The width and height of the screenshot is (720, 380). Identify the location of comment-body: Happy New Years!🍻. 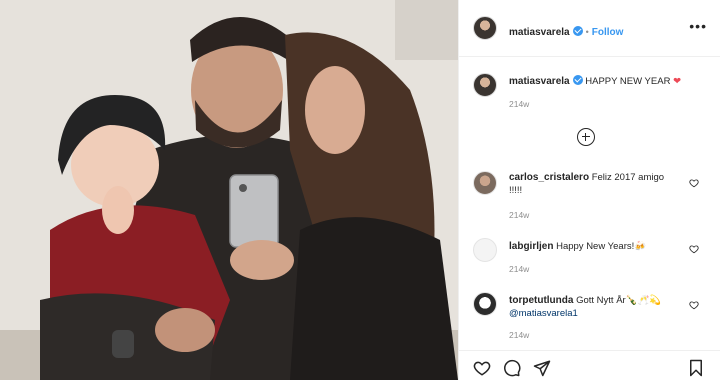
(601, 246).